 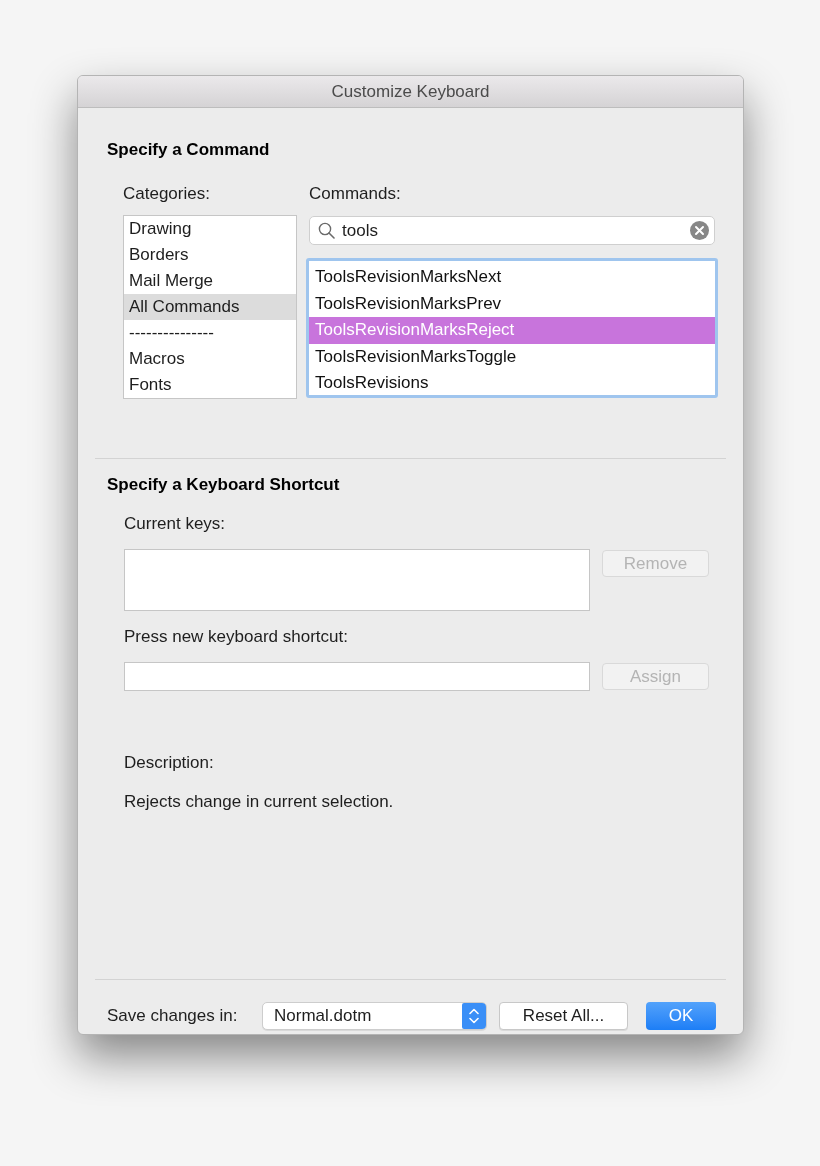 I want to click on shortcut-field, so click(x=357, y=676).